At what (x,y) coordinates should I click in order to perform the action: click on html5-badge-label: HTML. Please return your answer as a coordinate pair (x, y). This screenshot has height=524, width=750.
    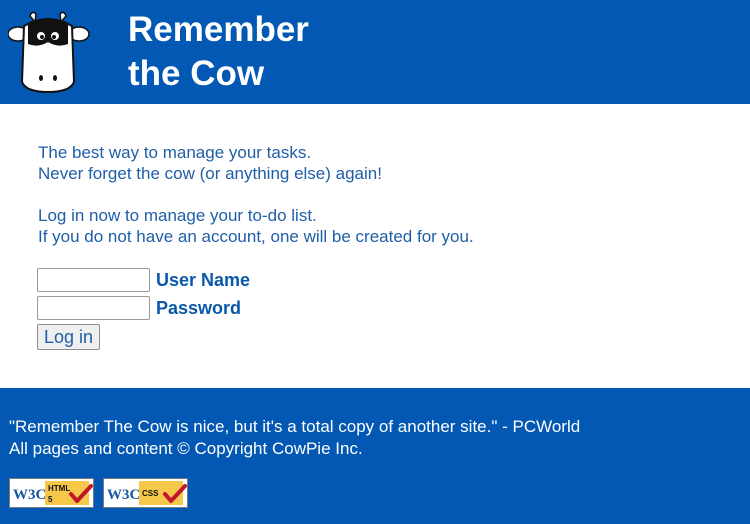
    Looking at the image, I should click on (59, 488).